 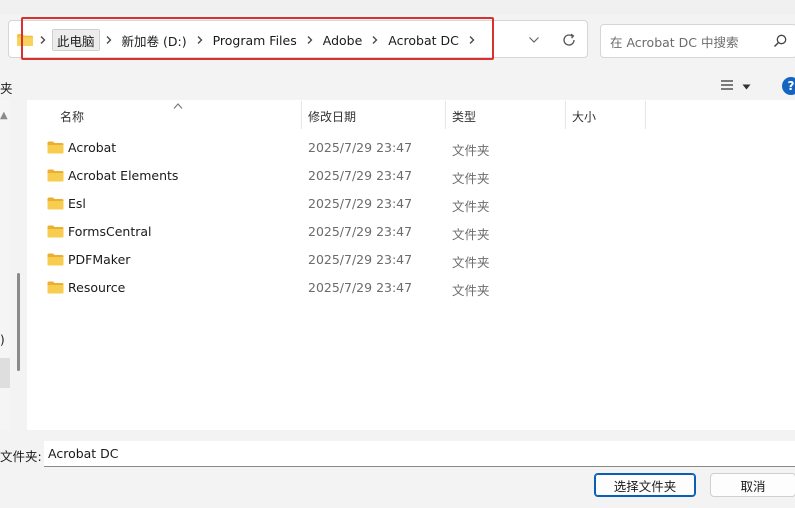 What do you see at coordinates (2, 340) in the screenshot?
I see `nav-item-fragment: )` at bounding box center [2, 340].